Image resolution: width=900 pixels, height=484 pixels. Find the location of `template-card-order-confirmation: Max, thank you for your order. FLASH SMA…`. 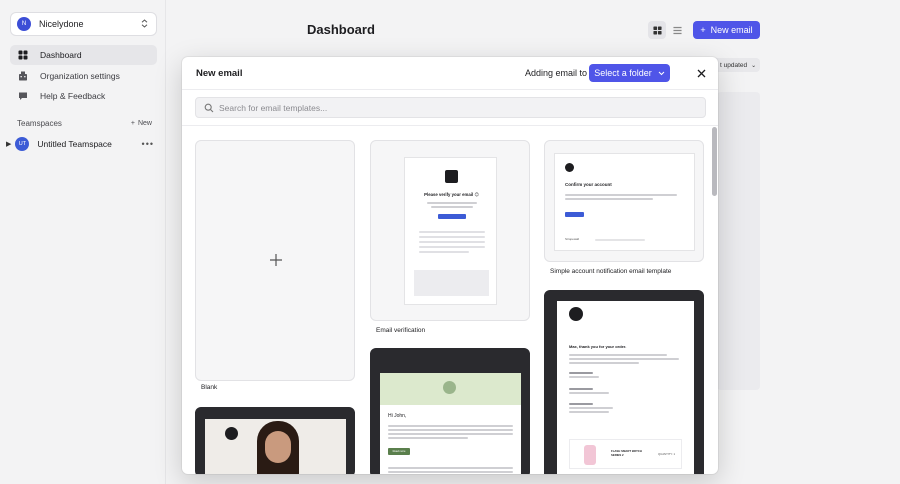

template-card-order-confirmation: Max, thank you for your order. FLASH SMA… is located at coordinates (624, 382).